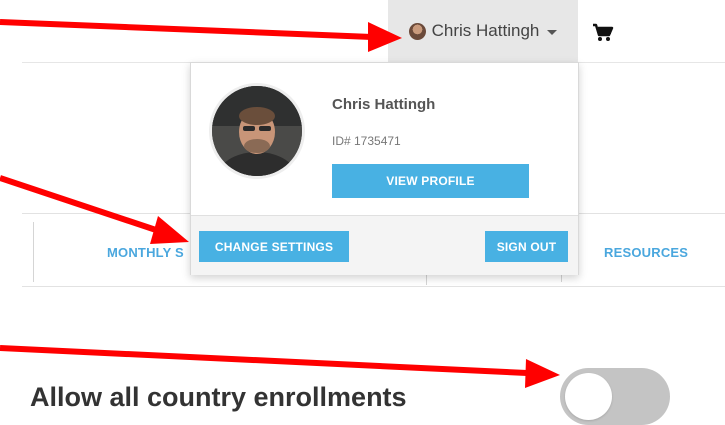 The width and height of the screenshot is (725, 425). I want to click on change-settings-button: CHANGE SETTINGS, so click(274, 246).